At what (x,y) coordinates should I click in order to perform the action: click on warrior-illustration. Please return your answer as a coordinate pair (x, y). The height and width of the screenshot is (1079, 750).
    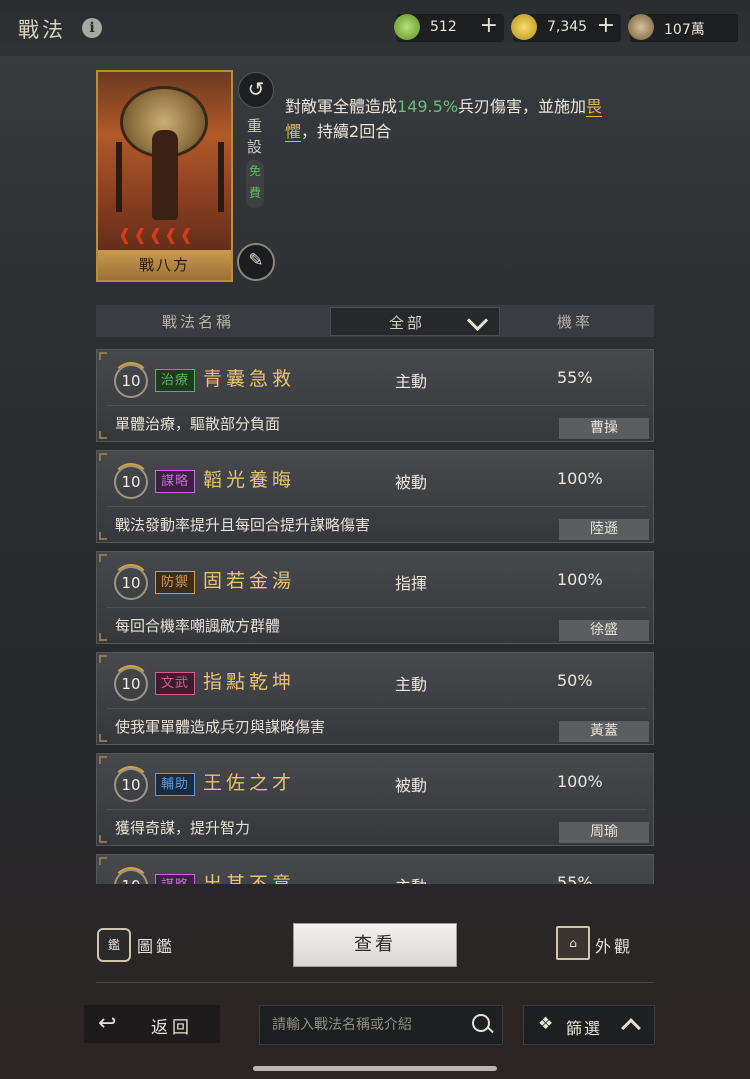
    Looking at the image, I should click on (165, 175).